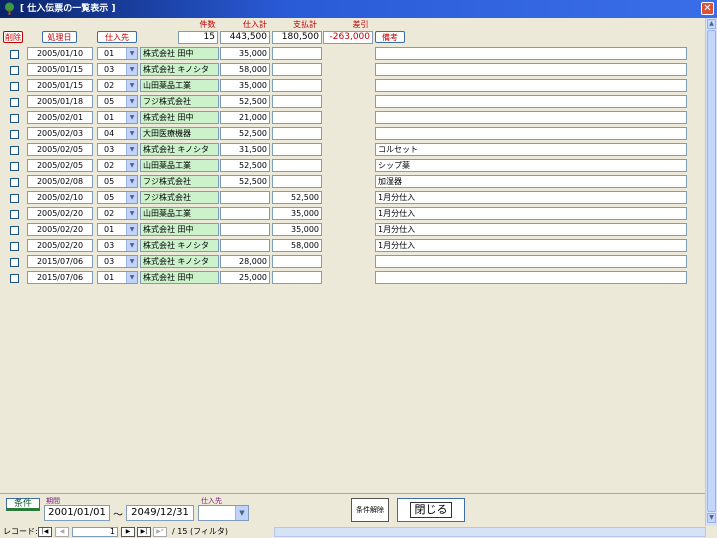  I want to click on memo-field: シップ薬, so click(531, 165).